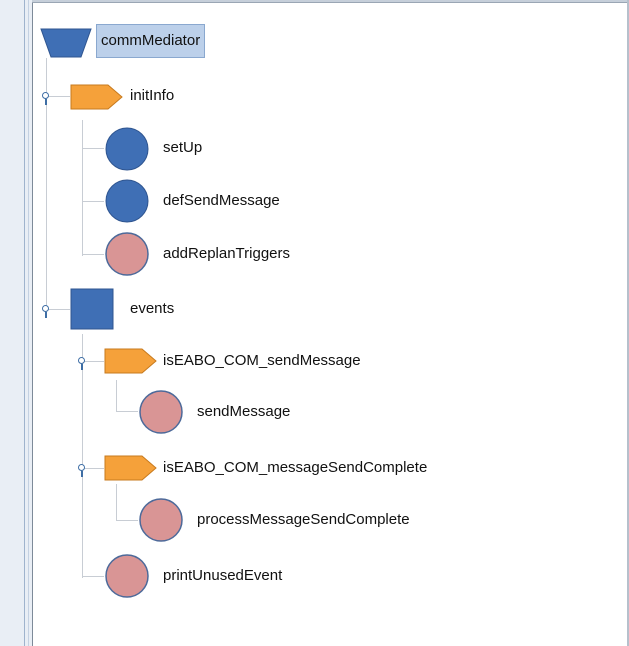 The height and width of the screenshot is (646, 629). I want to click on tree-node-label: defSendMessage, so click(221, 201).